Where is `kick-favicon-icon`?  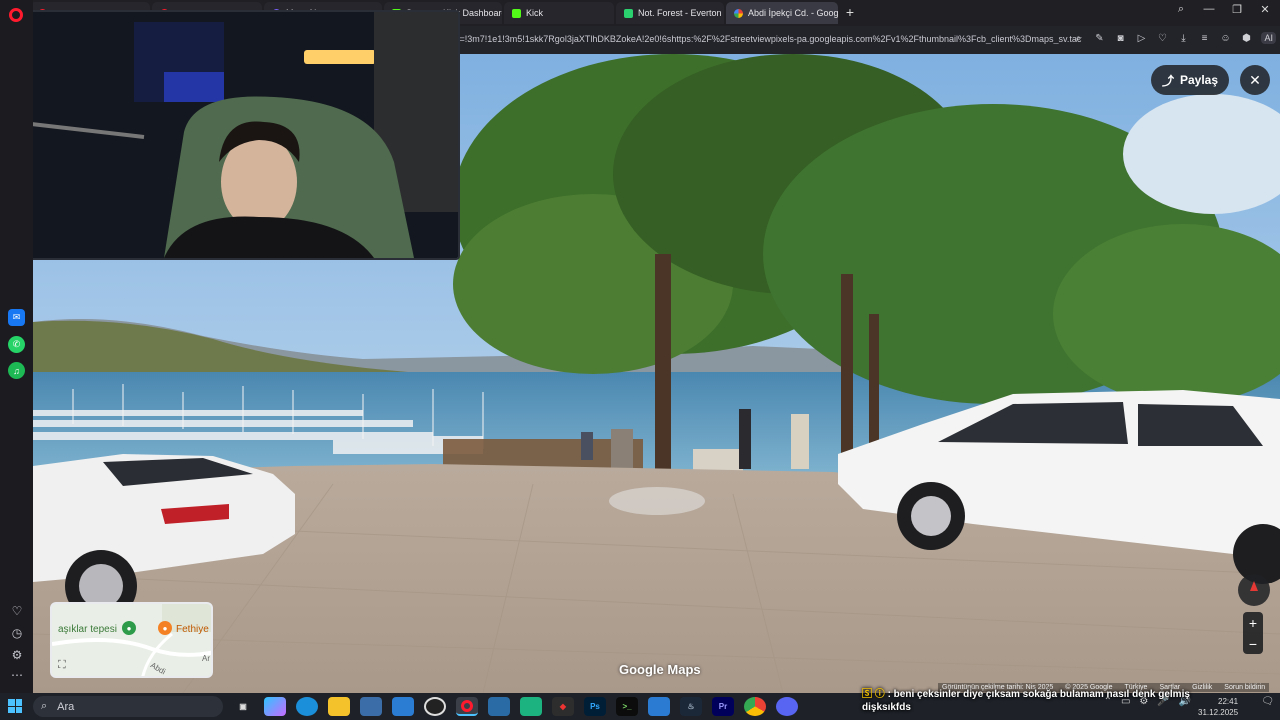
kick-favicon-icon is located at coordinates (516, 13).